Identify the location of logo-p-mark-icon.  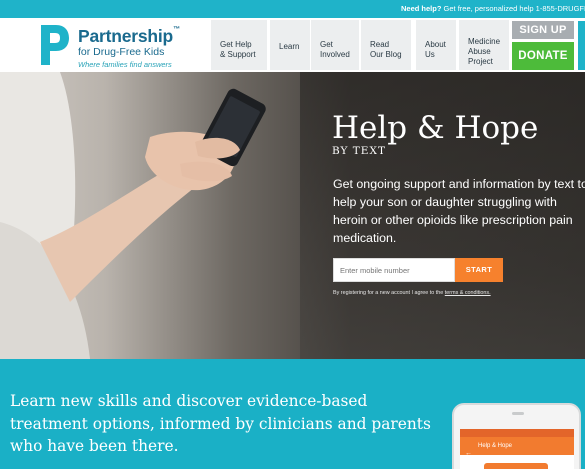
(55, 45).